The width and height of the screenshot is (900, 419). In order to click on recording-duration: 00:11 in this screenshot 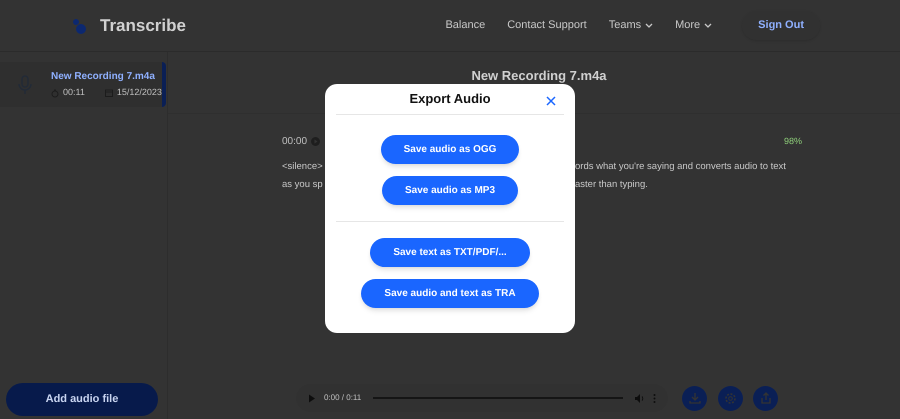, I will do `click(74, 93)`.